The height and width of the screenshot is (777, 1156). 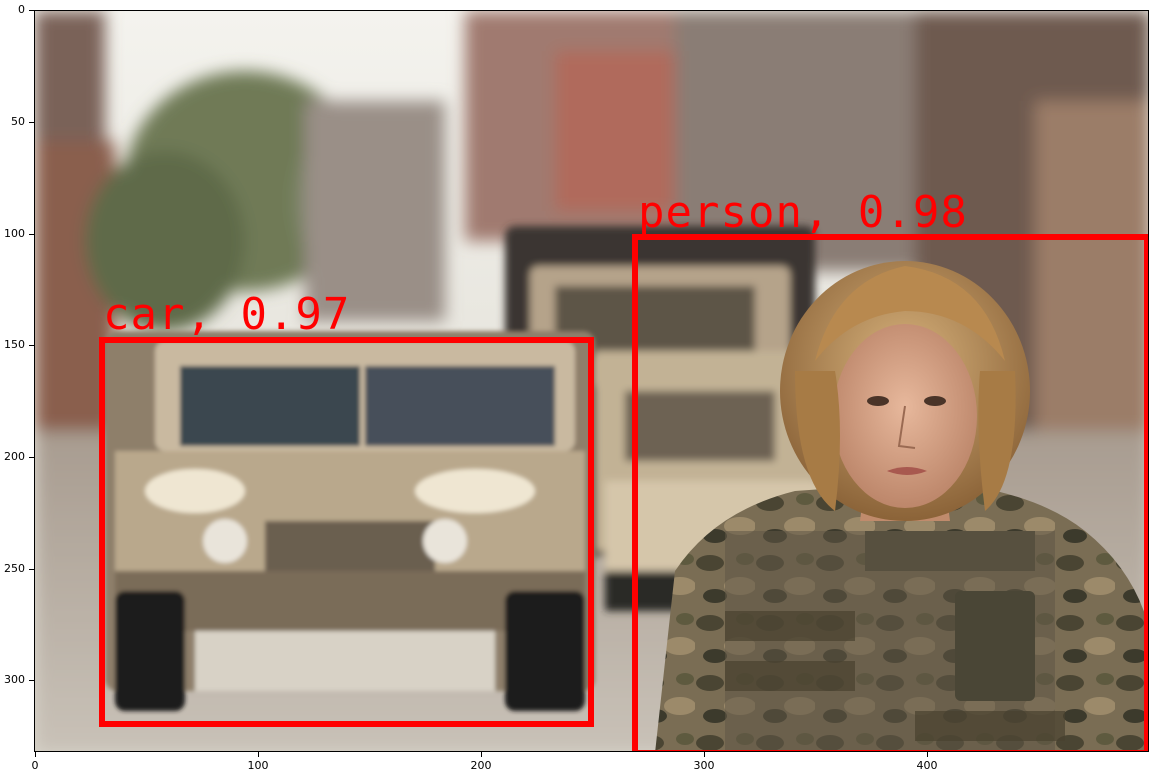 I want to click on y-tick-label: 150, so click(x=14, y=344).